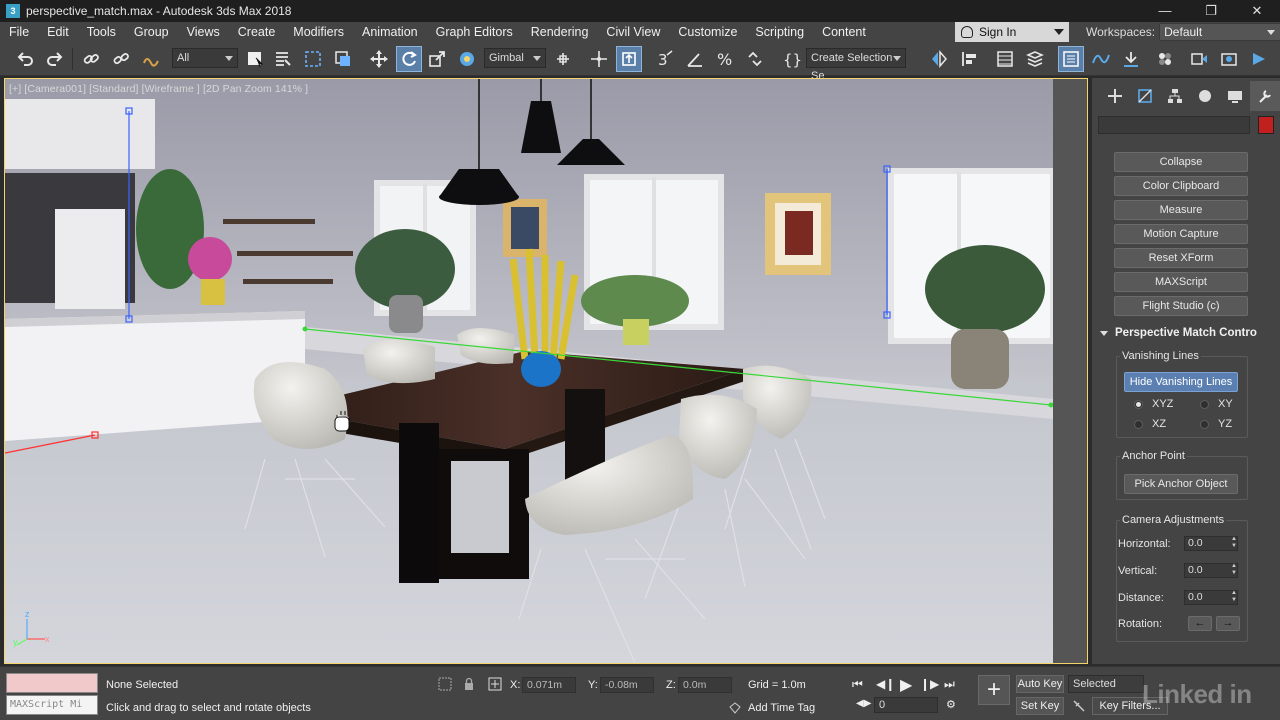 This screenshot has height=720, width=1280. Describe the element at coordinates (58, 32) in the screenshot. I see `menu-edit: Edit` at that location.